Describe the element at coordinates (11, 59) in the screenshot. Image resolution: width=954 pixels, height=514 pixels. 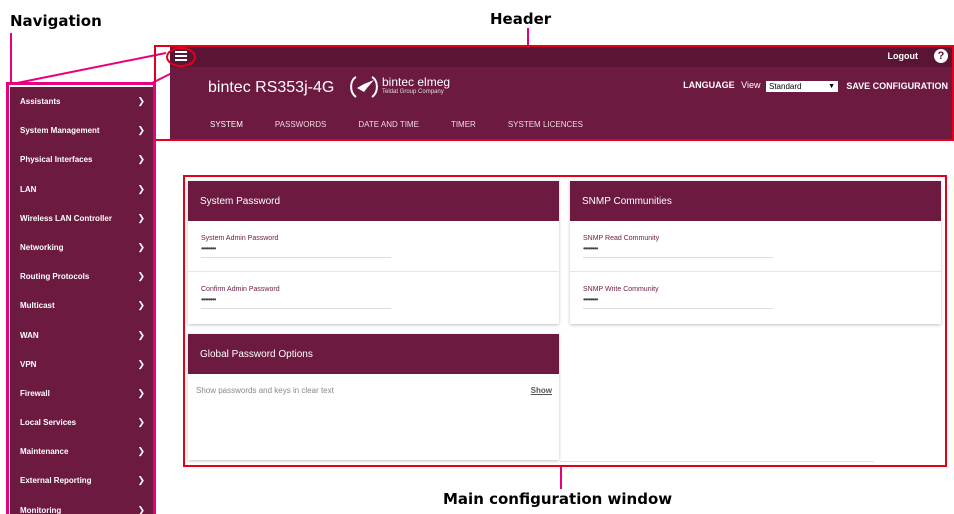
I see `navigation-callout-line` at that location.